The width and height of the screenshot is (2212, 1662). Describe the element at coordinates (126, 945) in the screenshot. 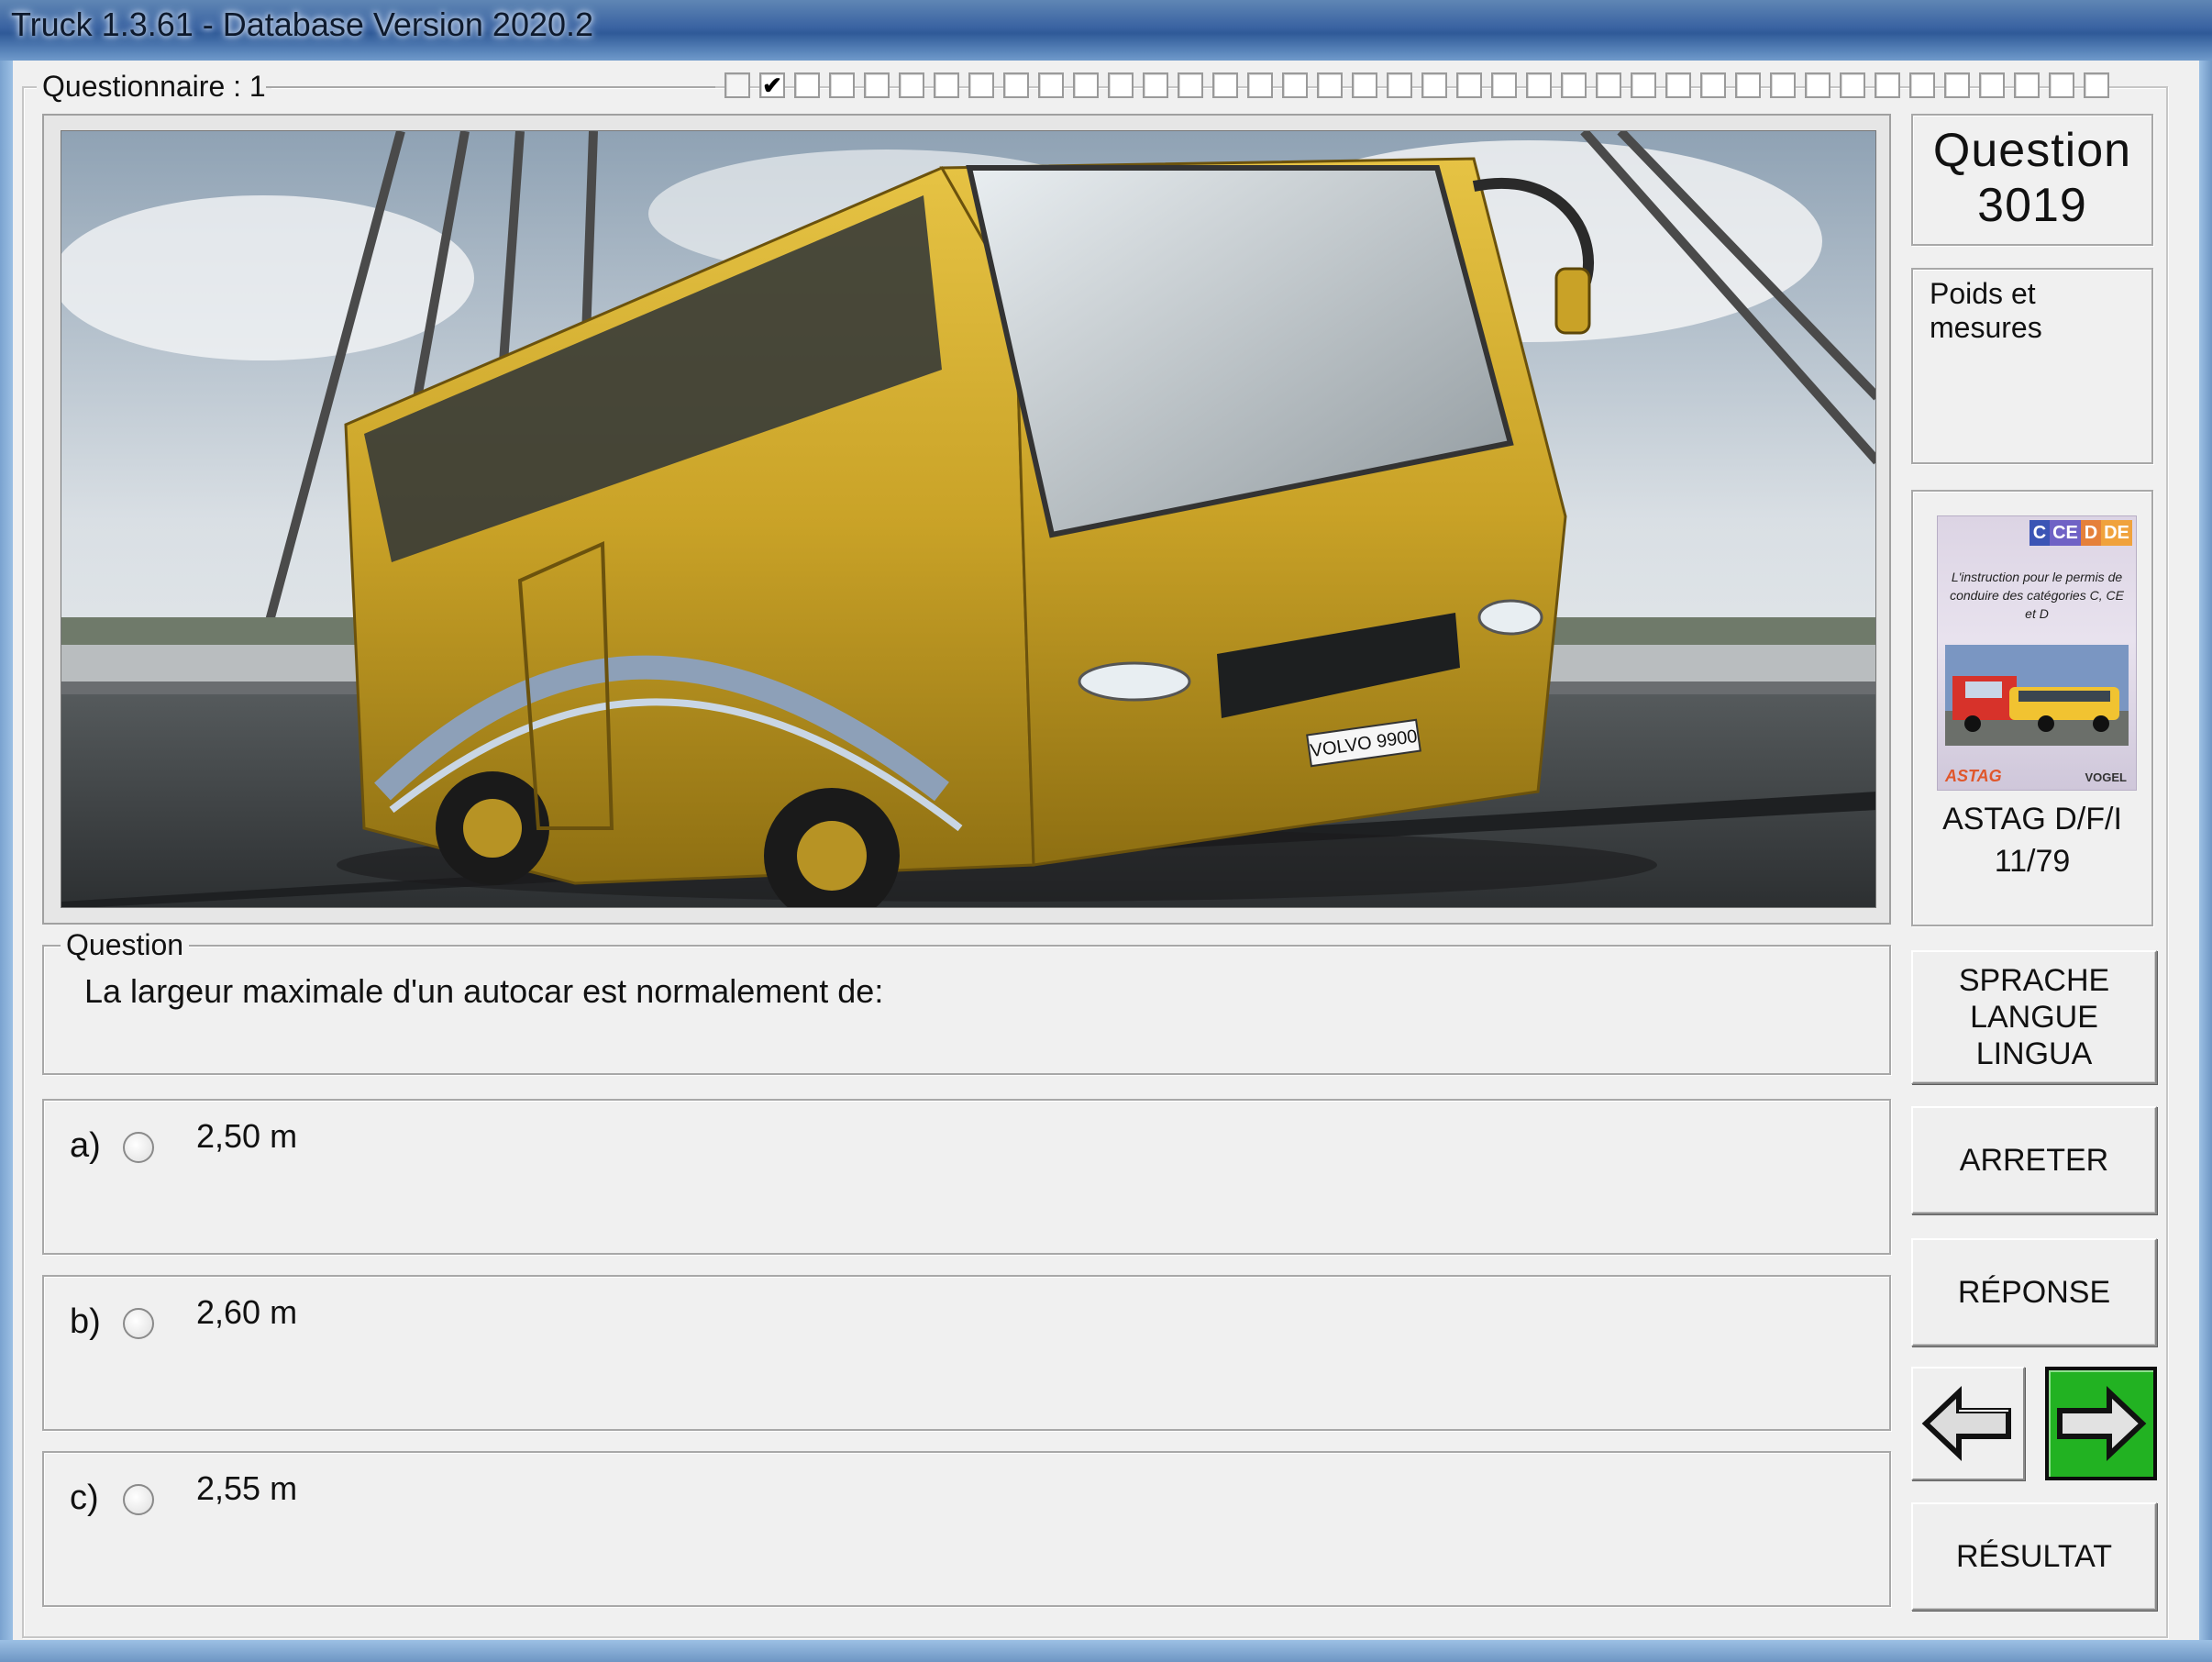

I see `question-group-label: Question` at that location.